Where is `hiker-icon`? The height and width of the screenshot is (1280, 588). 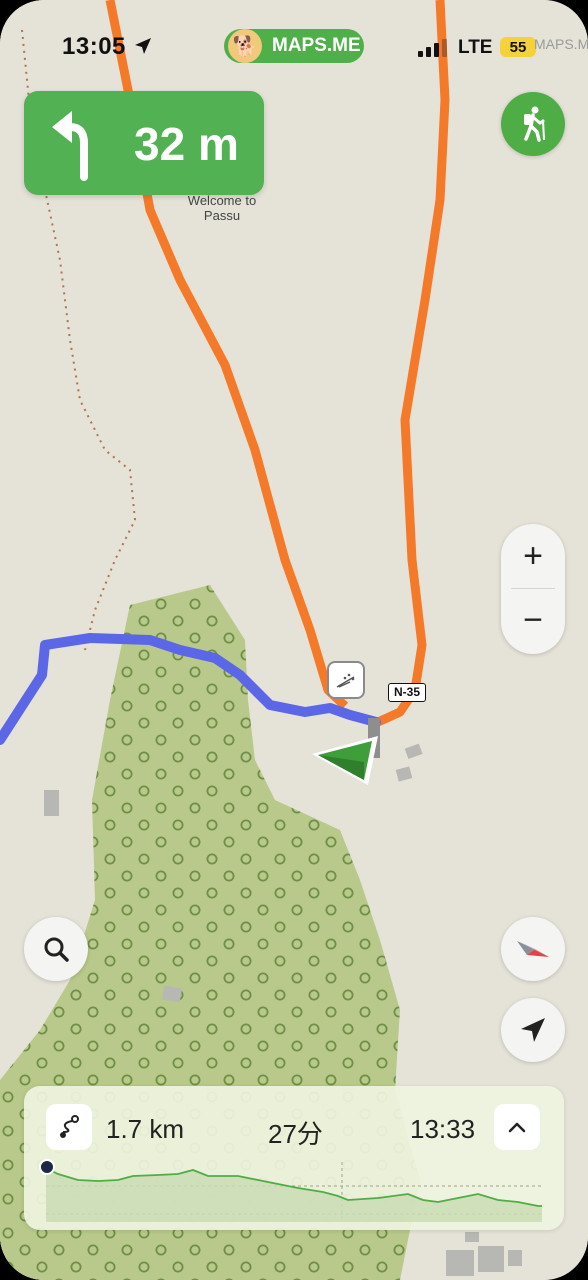 hiker-icon is located at coordinates (534, 124).